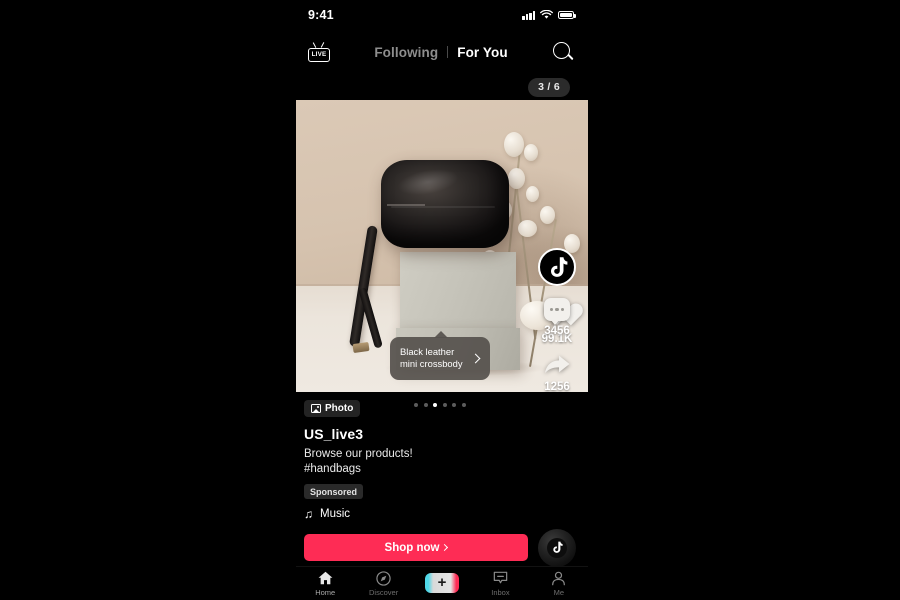 This screenshot has width=900, height=600. I want to click on tab-for-you: For You, so click(482, 52).